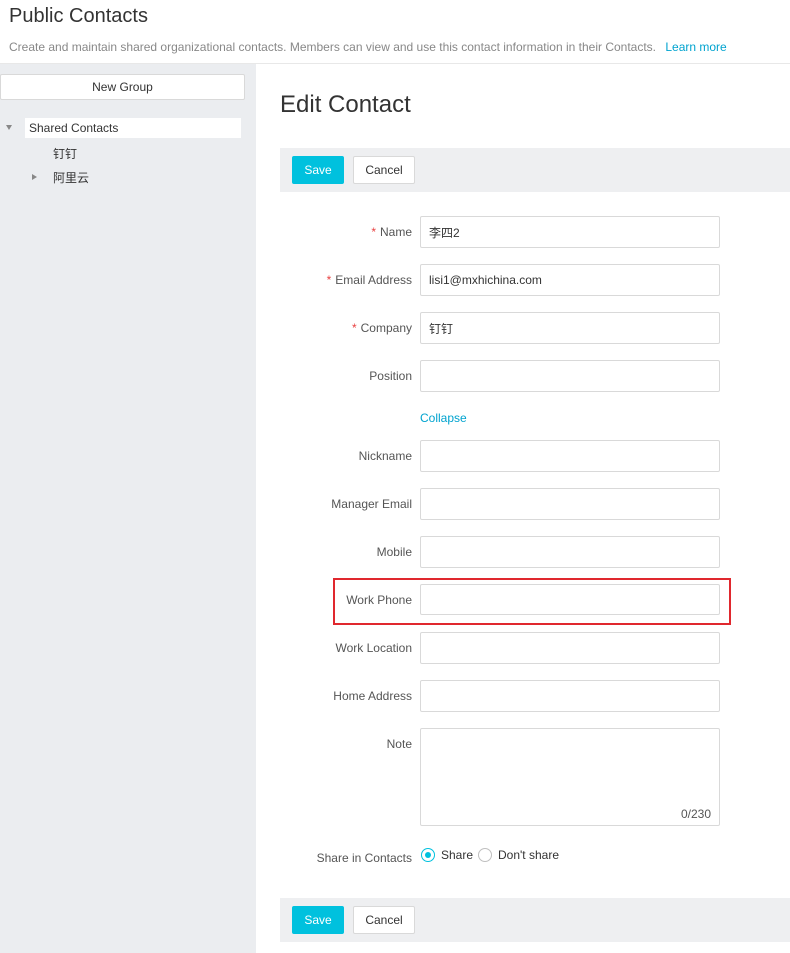  What do you see at coordinates (133, 128) in the screenshot?
I see `tree-item-shared-contacts: Shared Contacts` at bounding box center [133, 128].